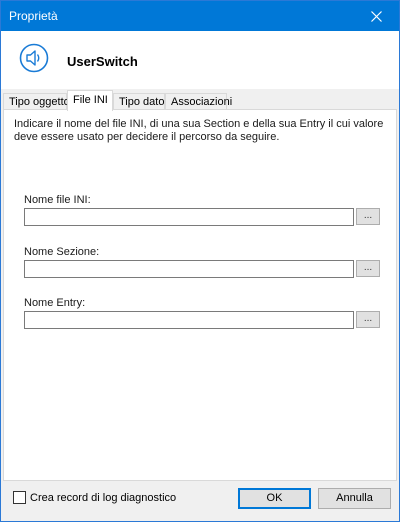 This screenshot has width=400, height=522. Describe the element at coordinates (19, 497) in the screenshot. I see `log-checkbox` at that location.